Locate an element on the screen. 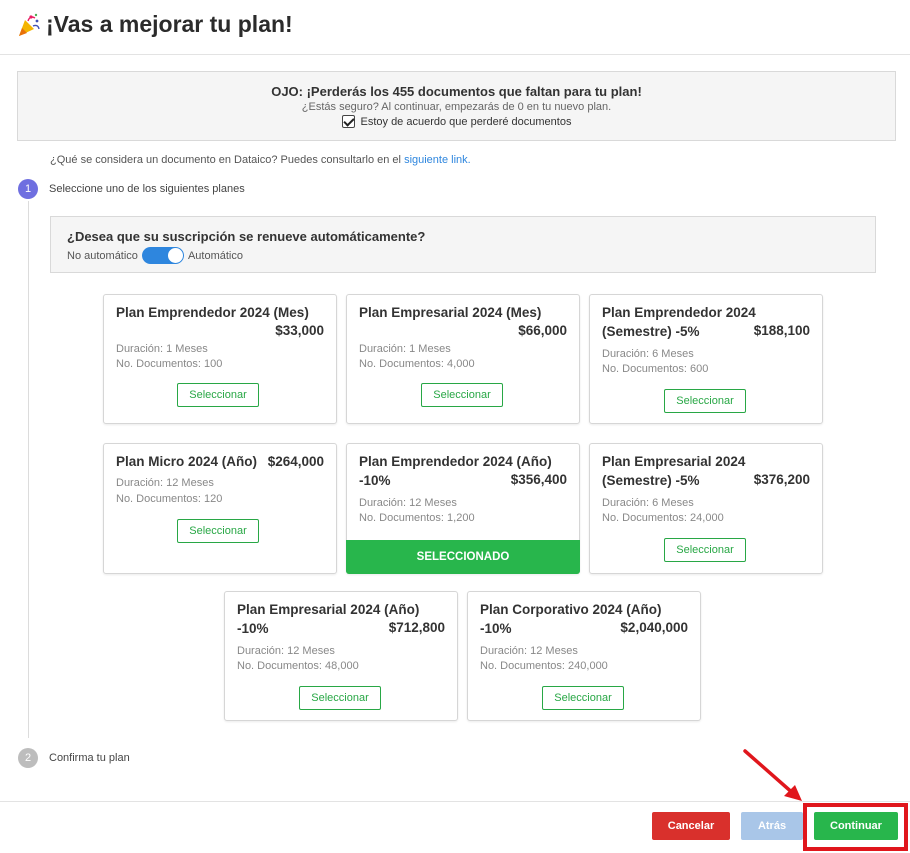 This screenshot has height=853, width=910. plan-name-line-1: Plan Emprendedor 2024 (Año) is located at coordinates (455, 461).